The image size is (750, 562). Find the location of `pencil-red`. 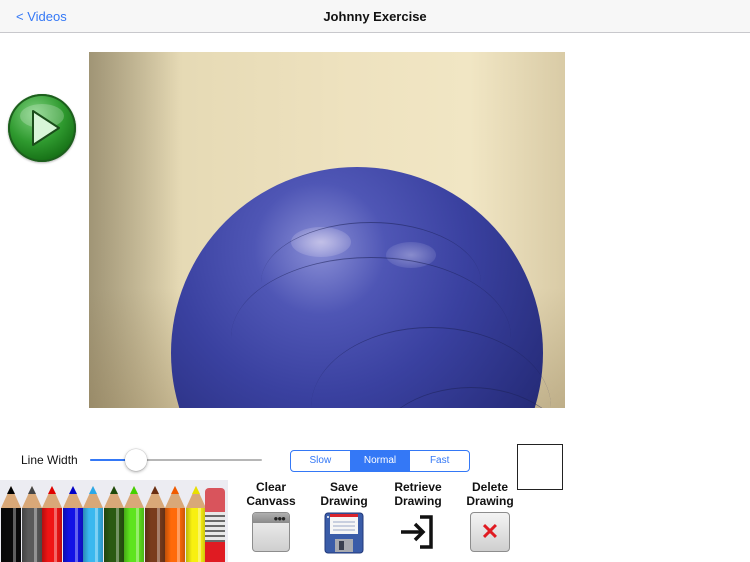

pencil-red is located at coordinates (52, 524).